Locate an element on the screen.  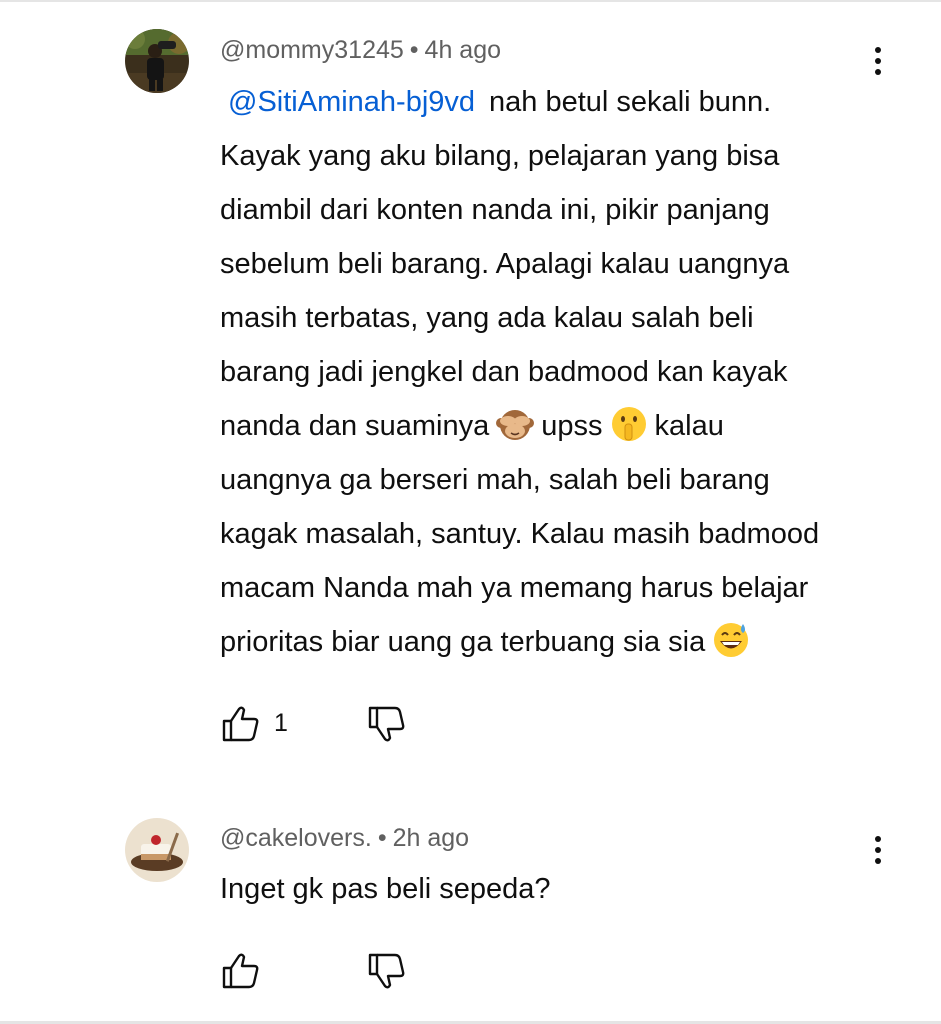
mention-link: @SitiAminah-bj9vd is located at coordinates (351, 102).